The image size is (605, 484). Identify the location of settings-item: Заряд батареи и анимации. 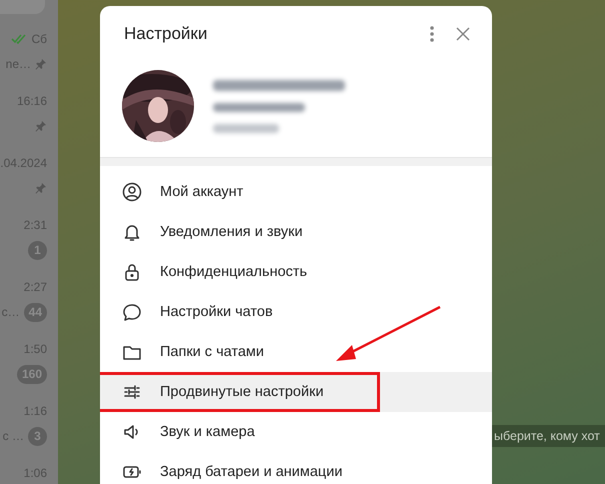
(296, 468).